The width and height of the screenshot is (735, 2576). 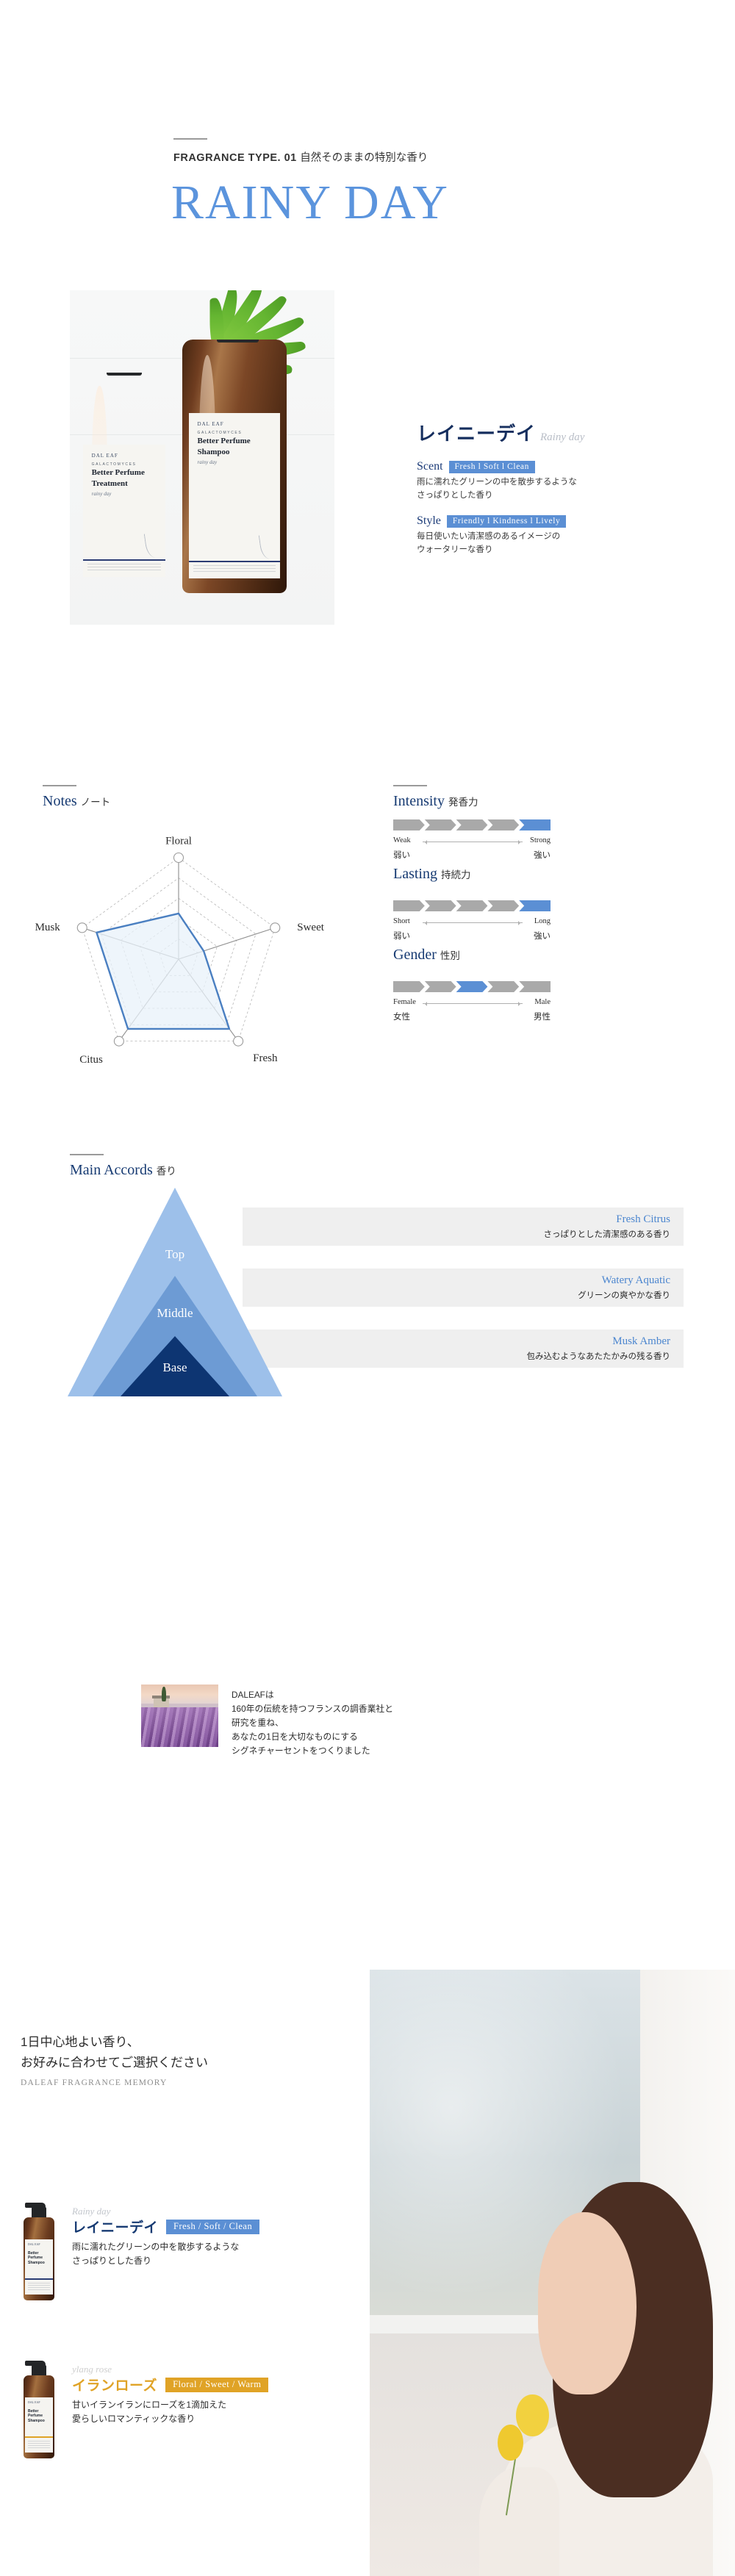 I want to click on meter-title-en: Gender, so click(x=415, y=955).